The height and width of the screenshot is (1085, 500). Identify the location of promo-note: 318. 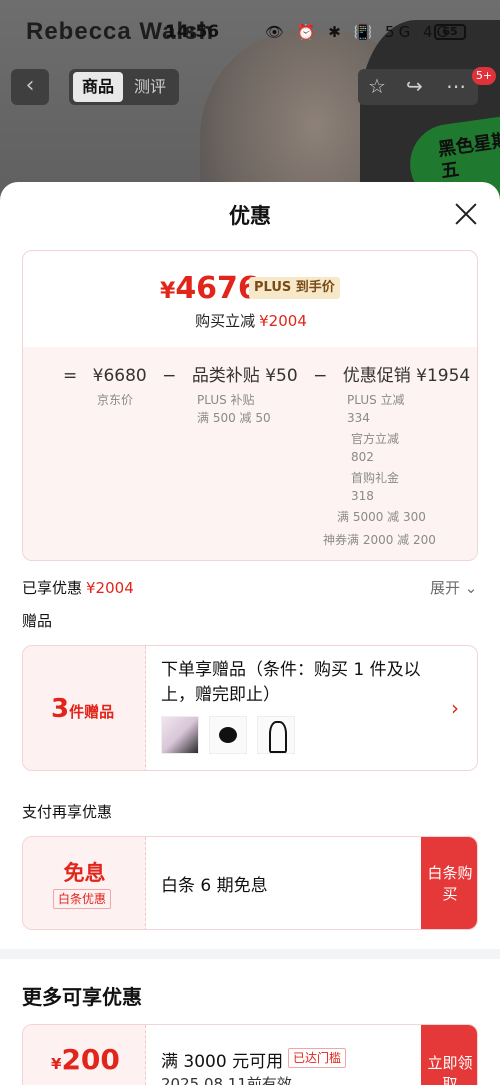
(362, 496).